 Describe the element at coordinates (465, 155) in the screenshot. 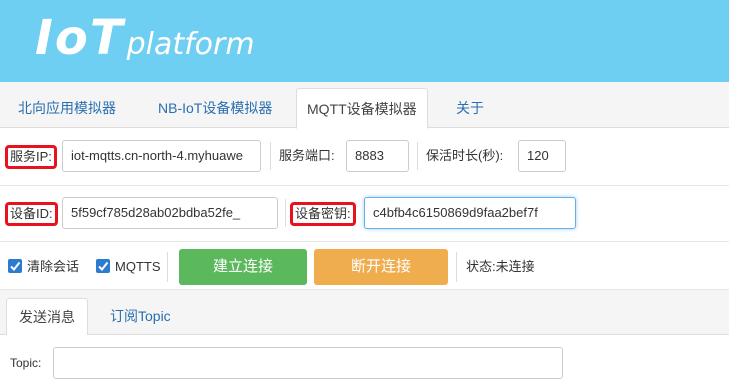

I see `keepalive-label: 保活时长(秒):` at that location.